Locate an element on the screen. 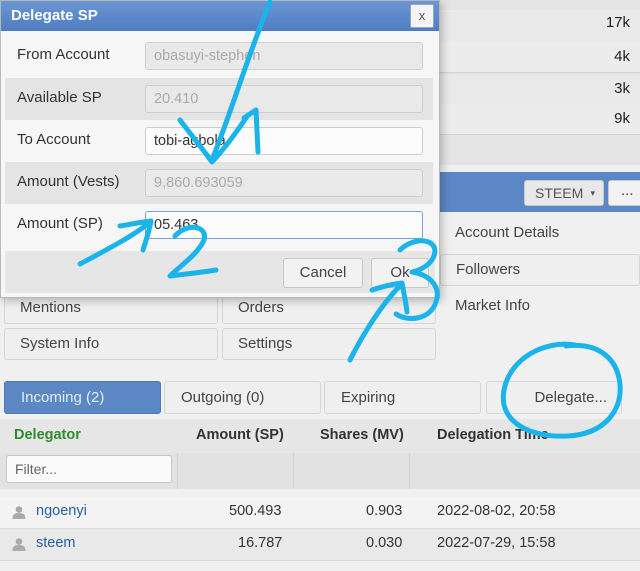 The width and height of the screenshot is (640, 571). menu-account-details: Account Details is located at coordinates (499, 234).